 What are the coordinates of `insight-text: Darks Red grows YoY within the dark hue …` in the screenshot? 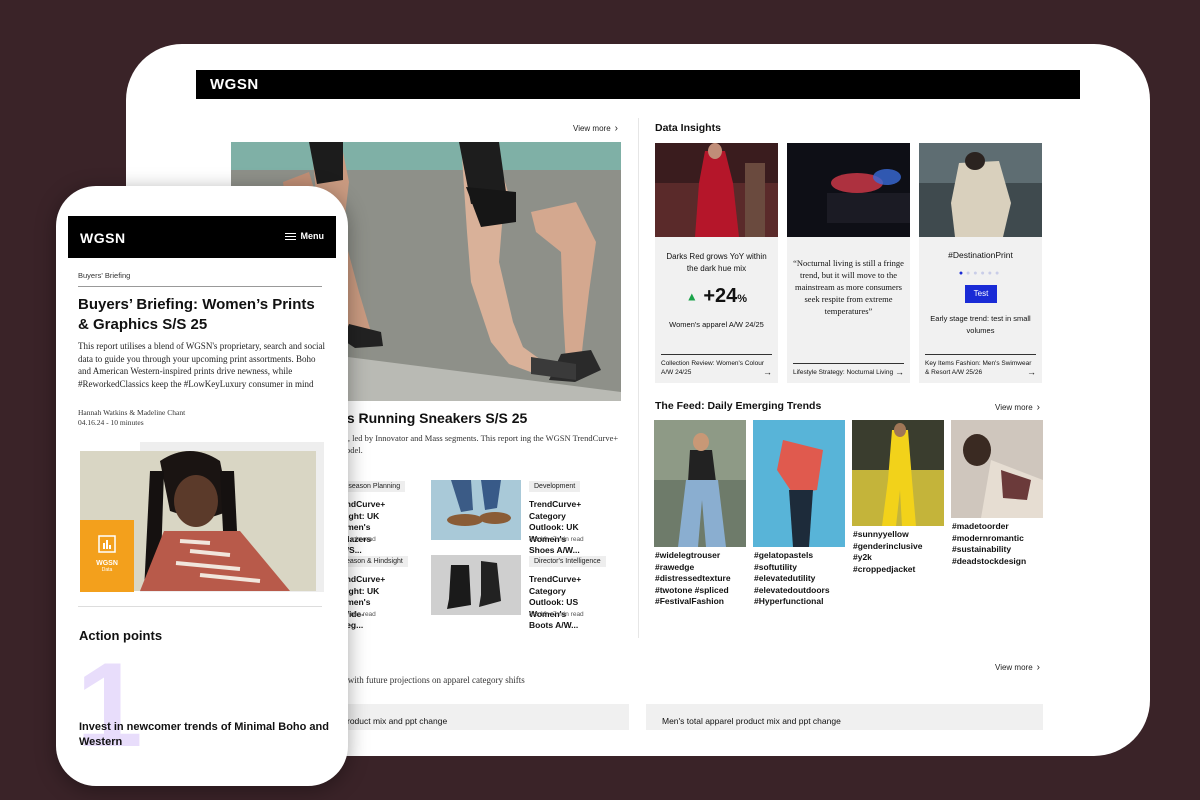 It's located at (716, 262).